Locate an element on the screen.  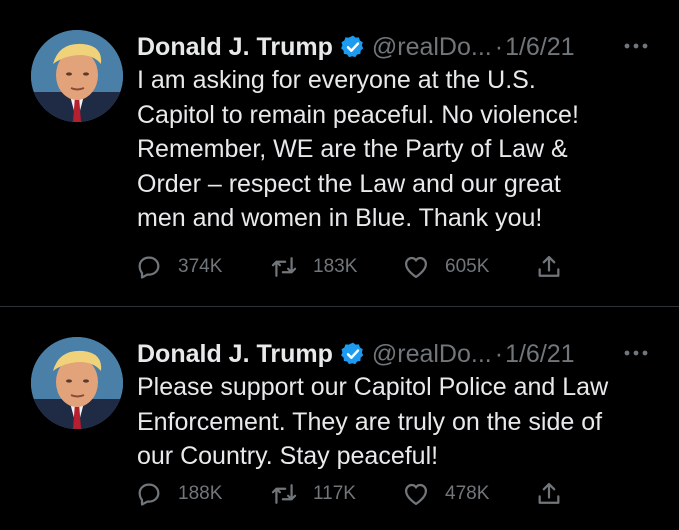
retweet-count: 117K is located at coordinates (334, 493).